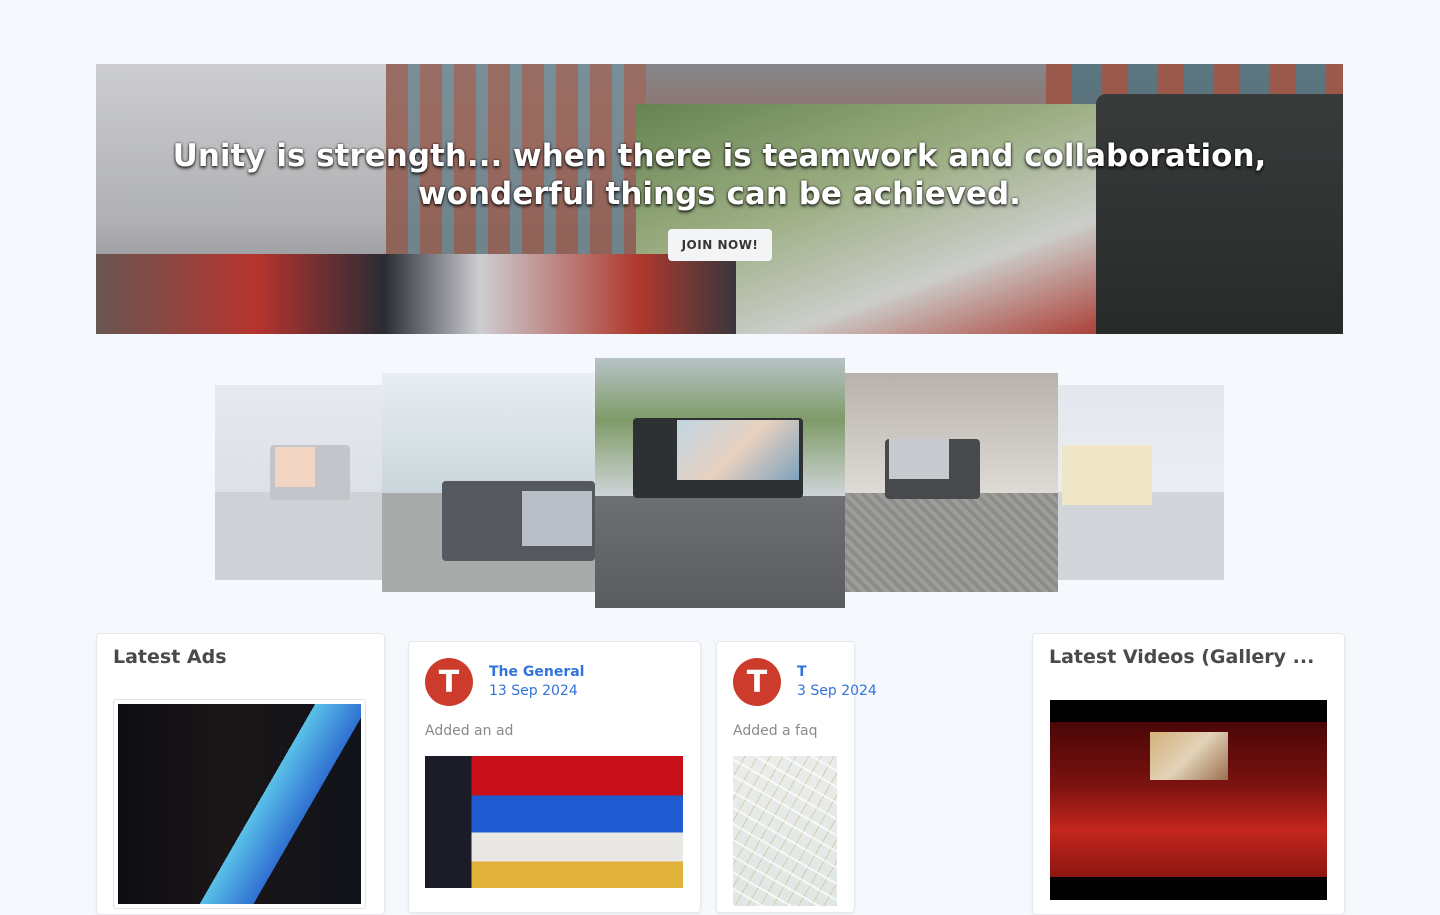 This screenshot has width=1440, height=915. I want to click on author-link: The General, so click(536, 672).